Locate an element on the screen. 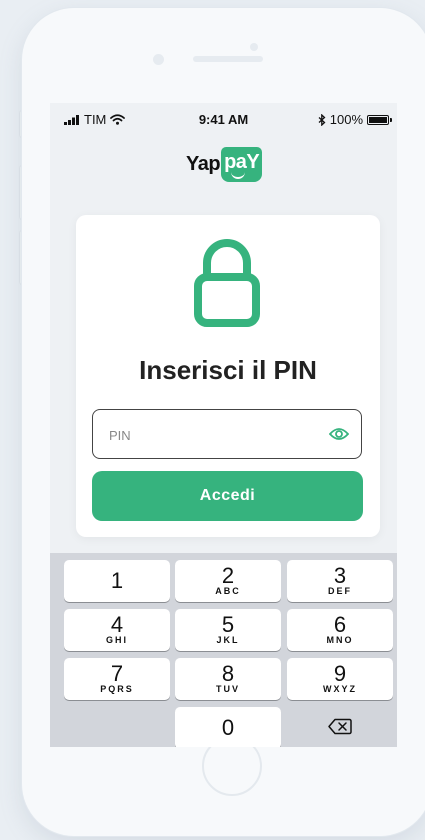 This screenshot has height=840, width=425. delete-key is located at coordinates (340, 727).